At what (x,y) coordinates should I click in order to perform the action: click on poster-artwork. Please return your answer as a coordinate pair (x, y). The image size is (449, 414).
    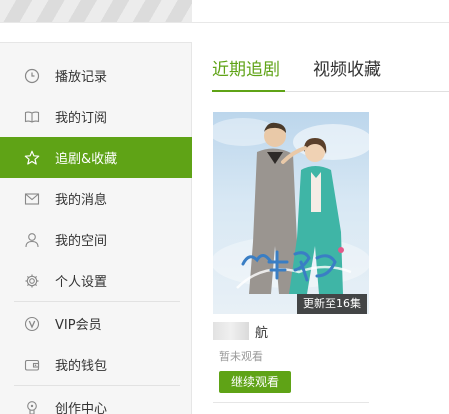
    Looking at the image, I should click on (291, 206).